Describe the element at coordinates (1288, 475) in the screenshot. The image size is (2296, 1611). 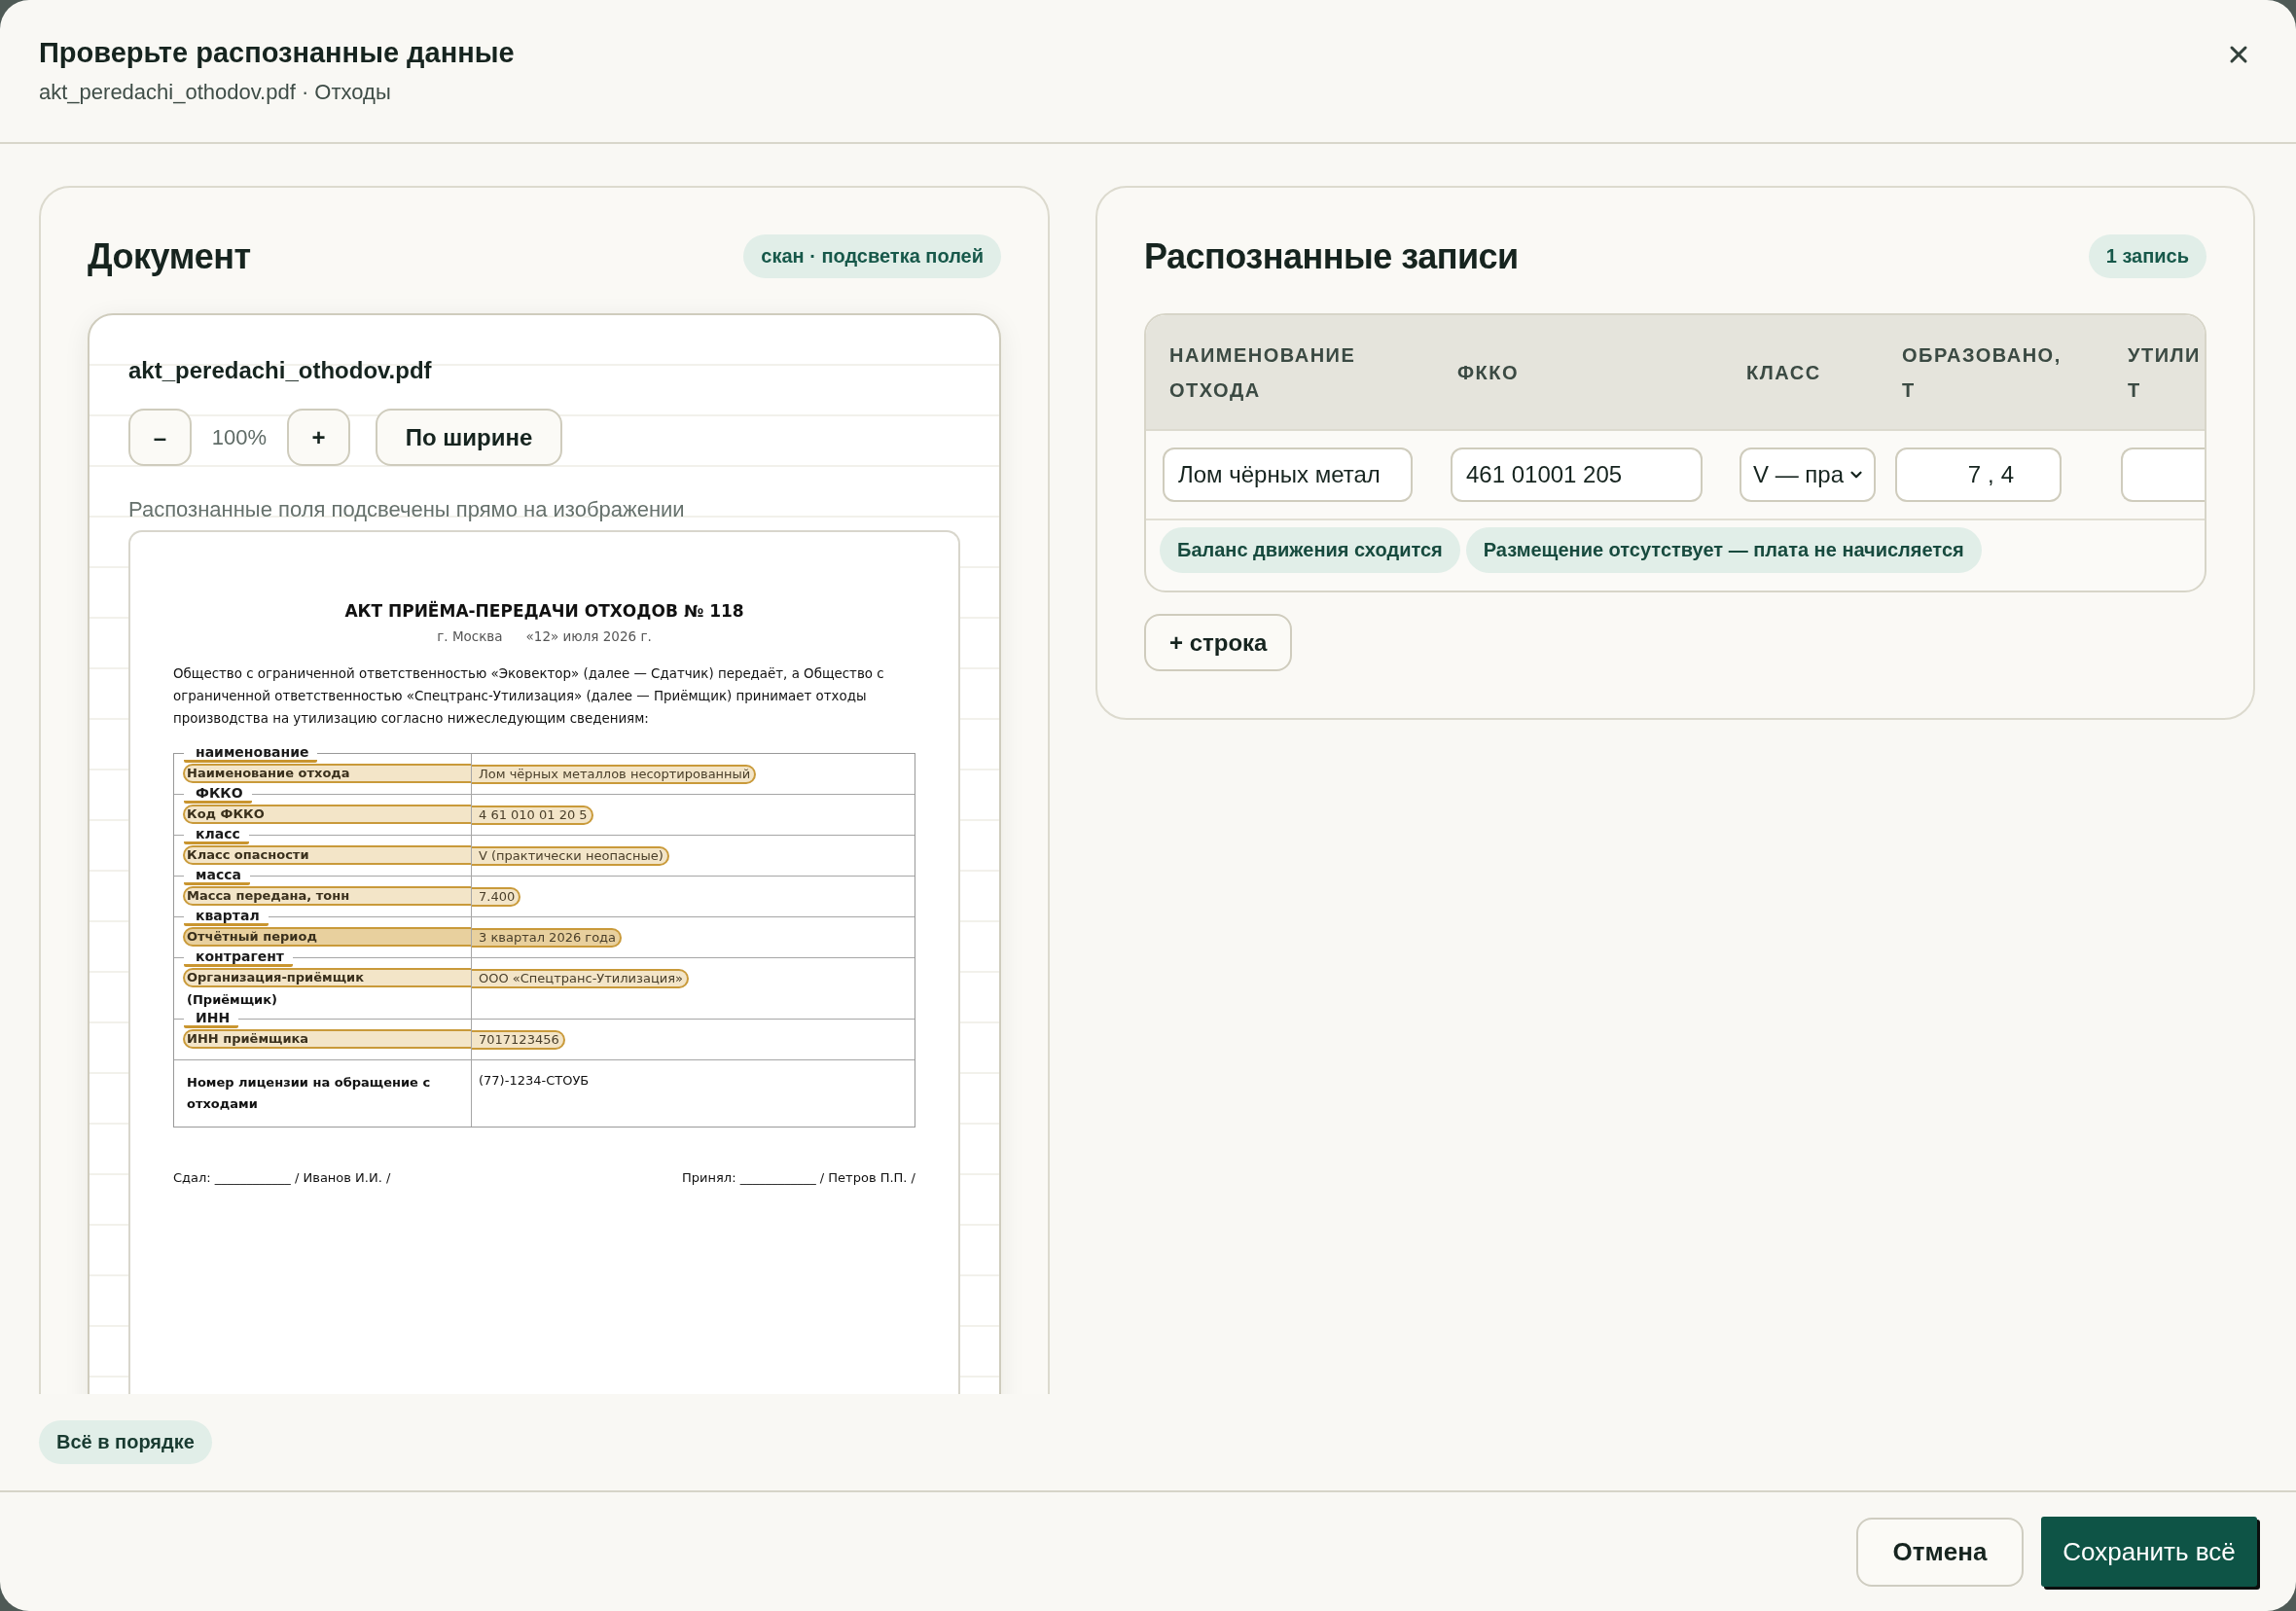
I see `text-input: Лом чёрных метал` at that location.